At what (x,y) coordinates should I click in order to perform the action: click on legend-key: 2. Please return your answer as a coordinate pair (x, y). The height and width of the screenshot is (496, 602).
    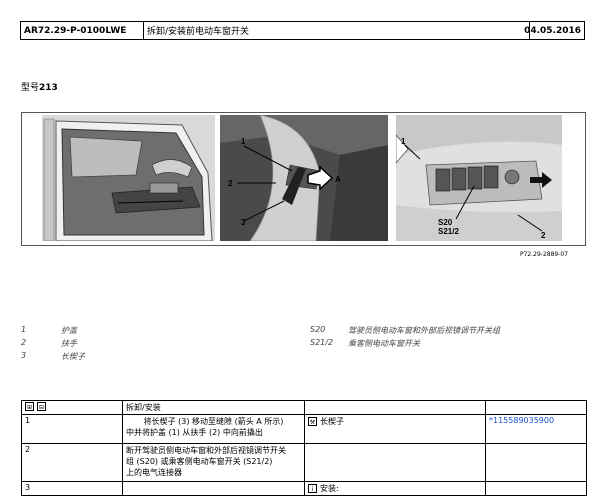
    Looking at the image, I should click on (24, 342).